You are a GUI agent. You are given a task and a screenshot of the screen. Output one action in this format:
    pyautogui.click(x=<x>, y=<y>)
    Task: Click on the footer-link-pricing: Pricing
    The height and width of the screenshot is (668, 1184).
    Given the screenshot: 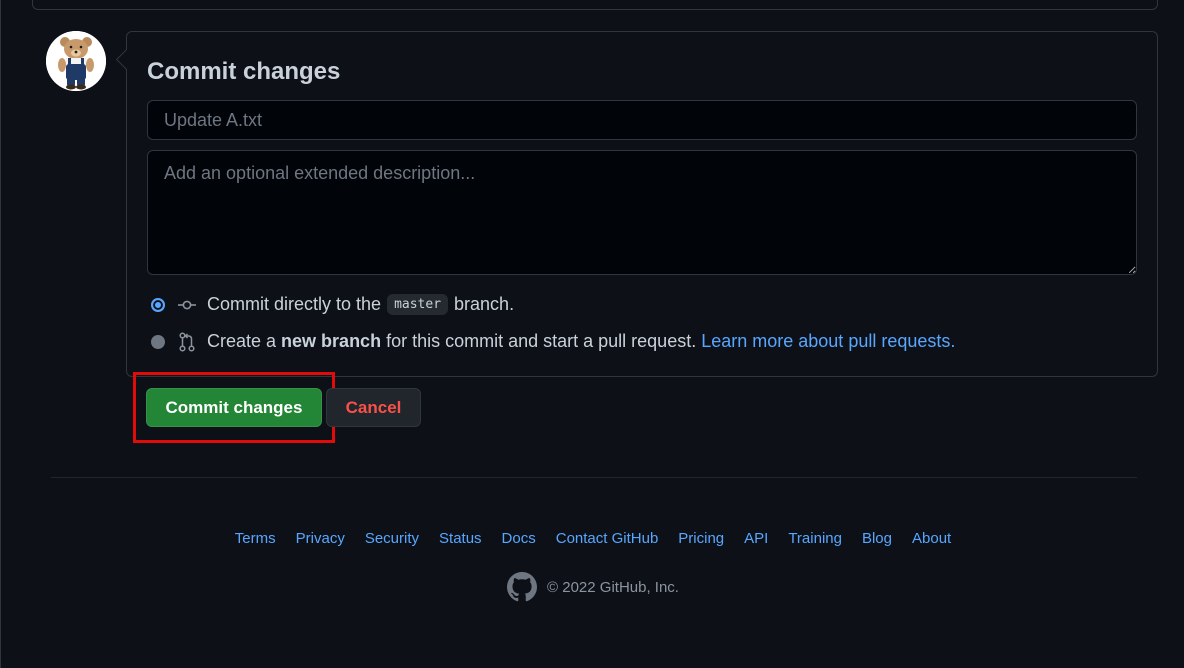 What is the action you would take?
    pyautogui.click(x=701, y=538)
    